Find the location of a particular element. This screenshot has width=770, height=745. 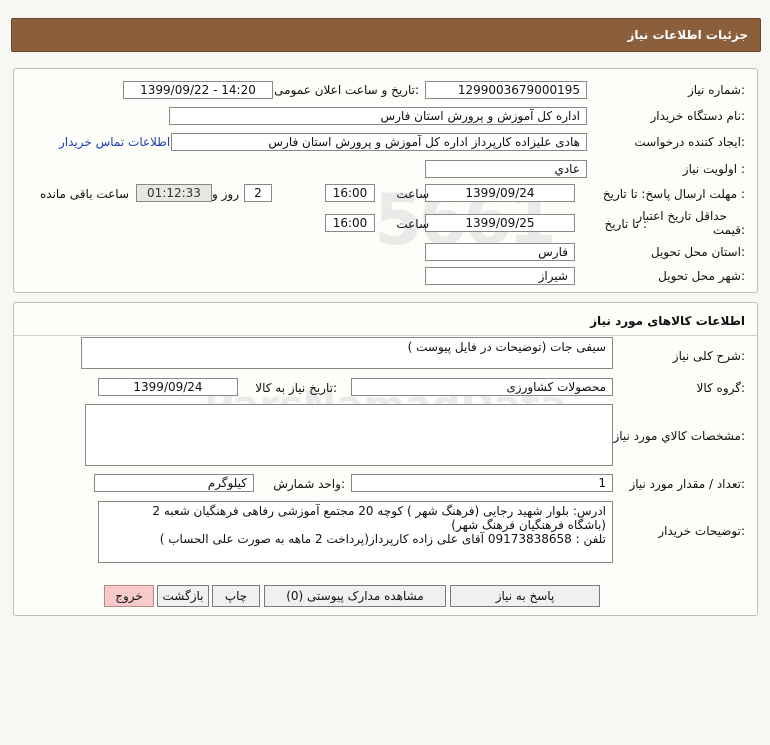

deadline-label: مهلت ارسال پاسخ: تا تاریخ : is located at coordinates (673, 194).